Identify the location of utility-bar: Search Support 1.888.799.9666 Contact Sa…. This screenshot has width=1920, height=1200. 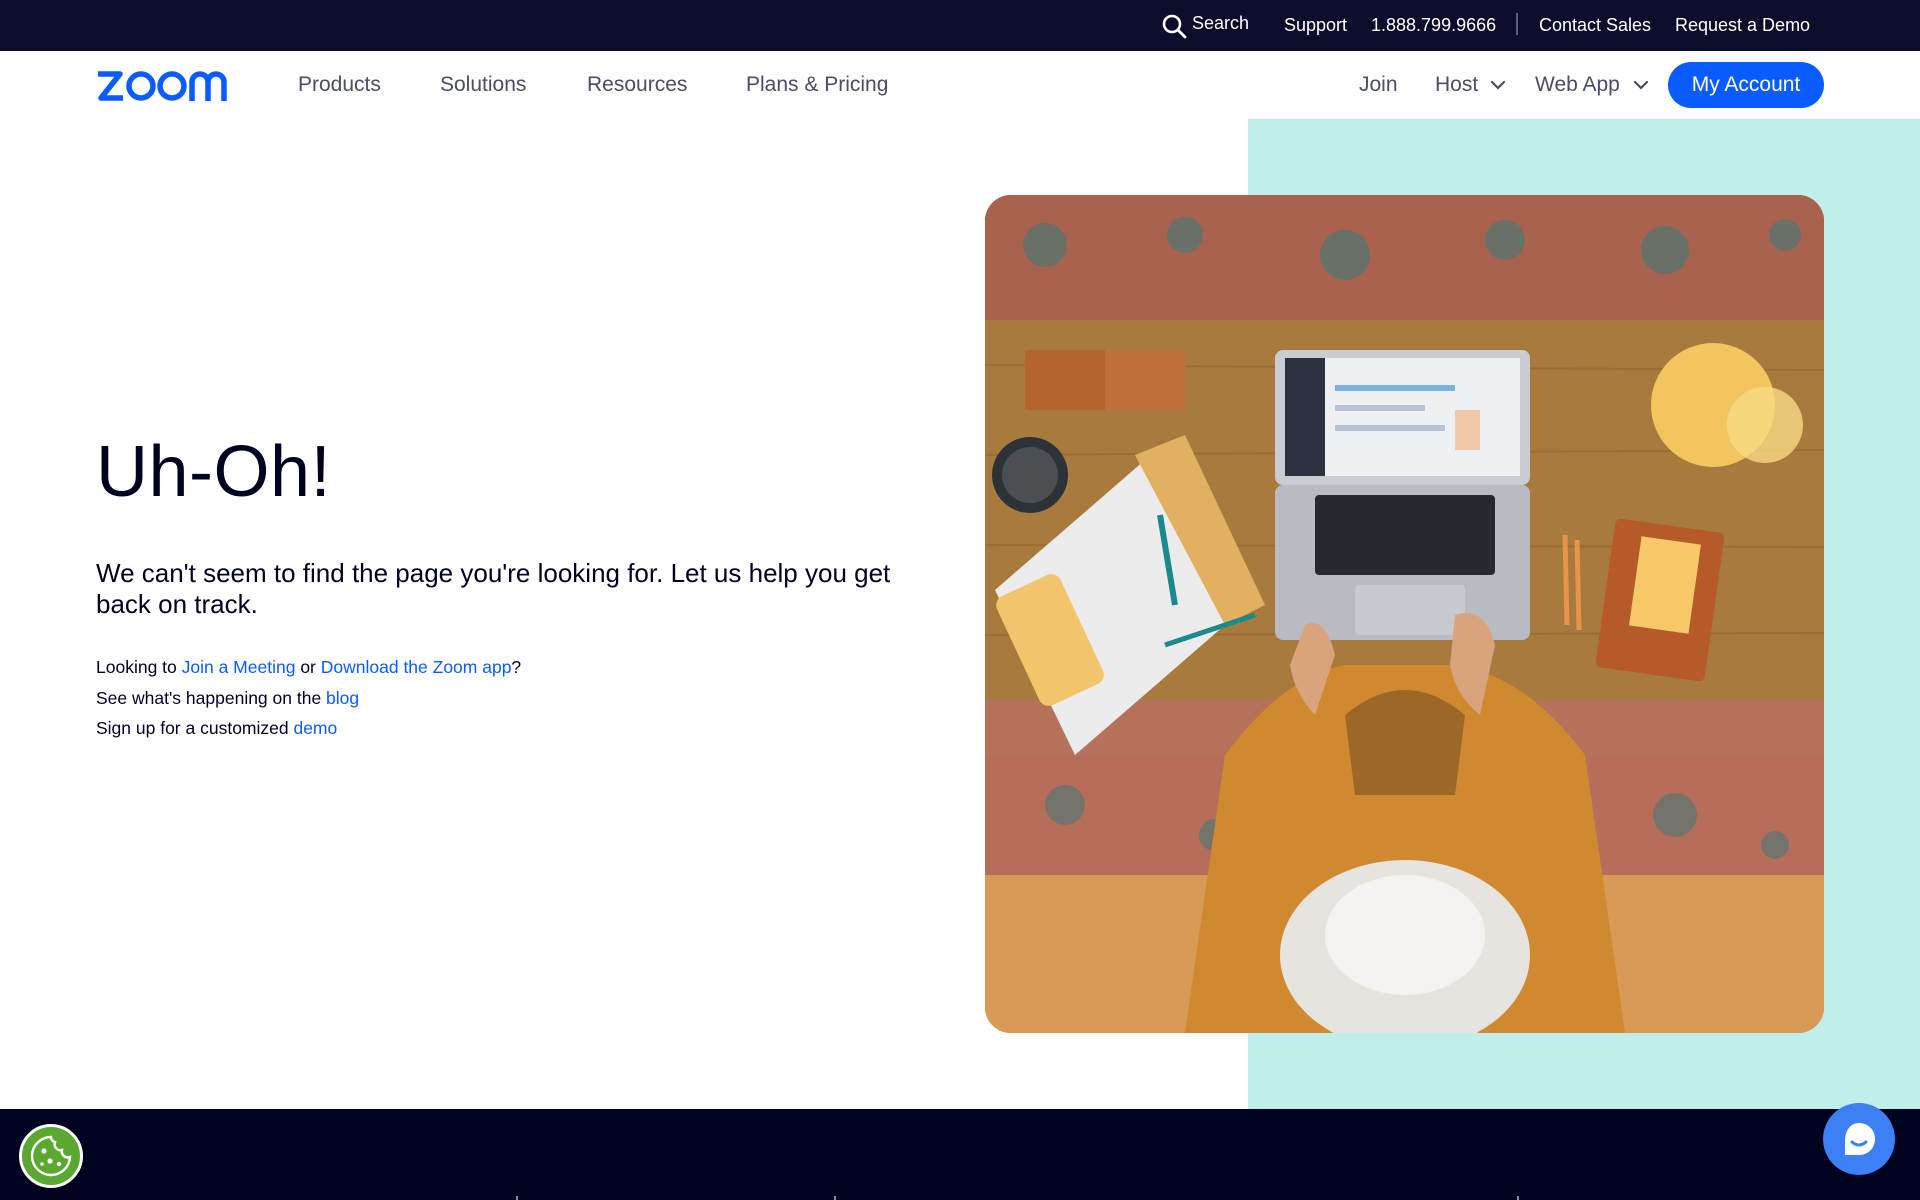
(960, 25).